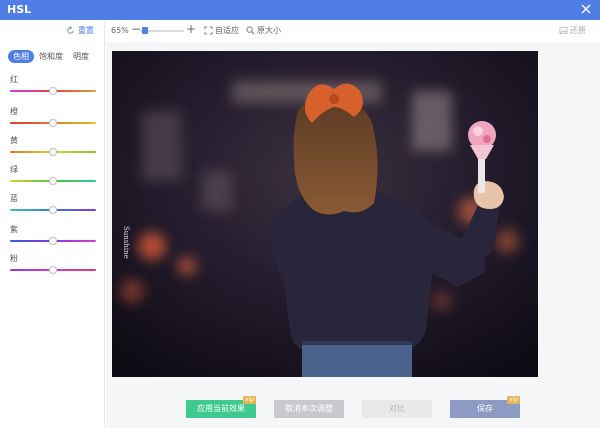 This screenshot has height=428, width=600. I want to click on apply-effect-button: 应用当前效果 vip, so click(221, 407).